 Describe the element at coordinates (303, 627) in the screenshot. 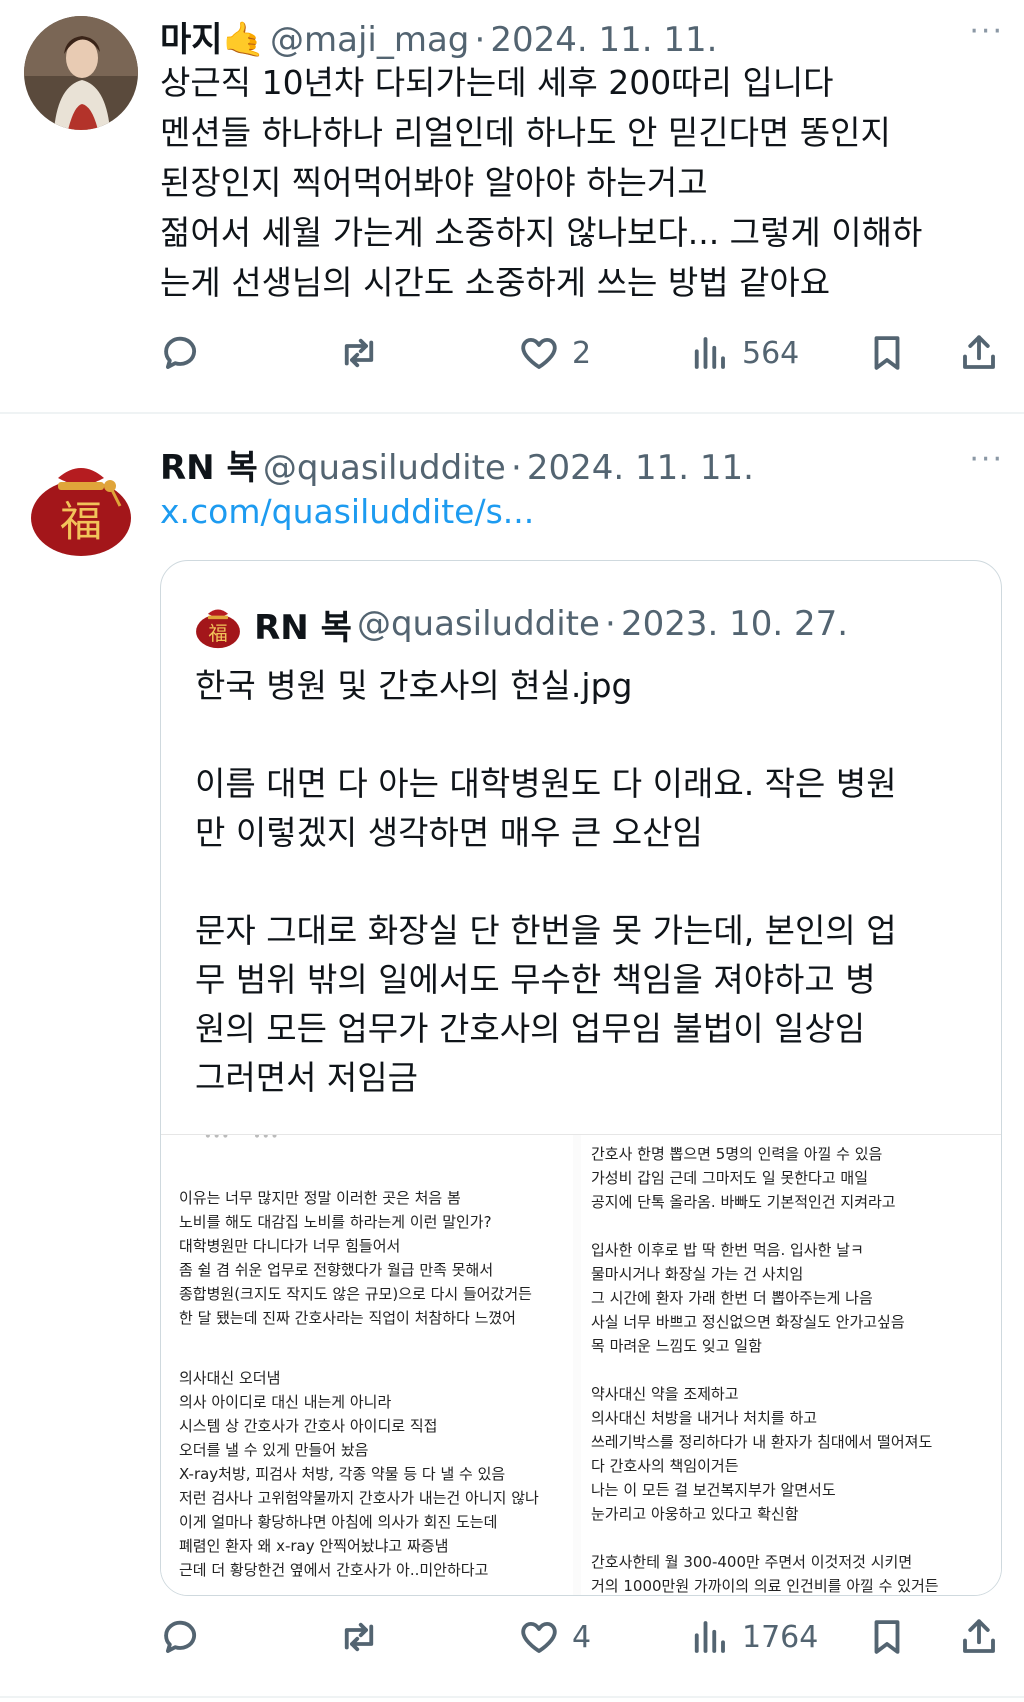

I see `quoted-display-name: RN 복` at that location.